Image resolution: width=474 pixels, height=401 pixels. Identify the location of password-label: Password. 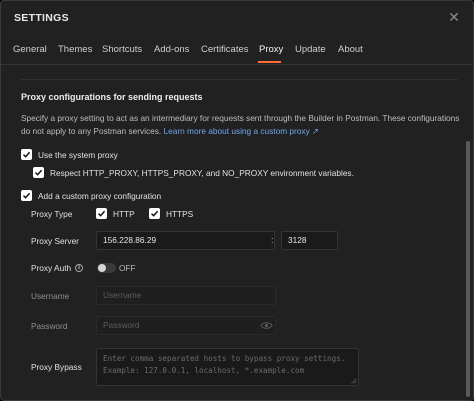
(49, 326).